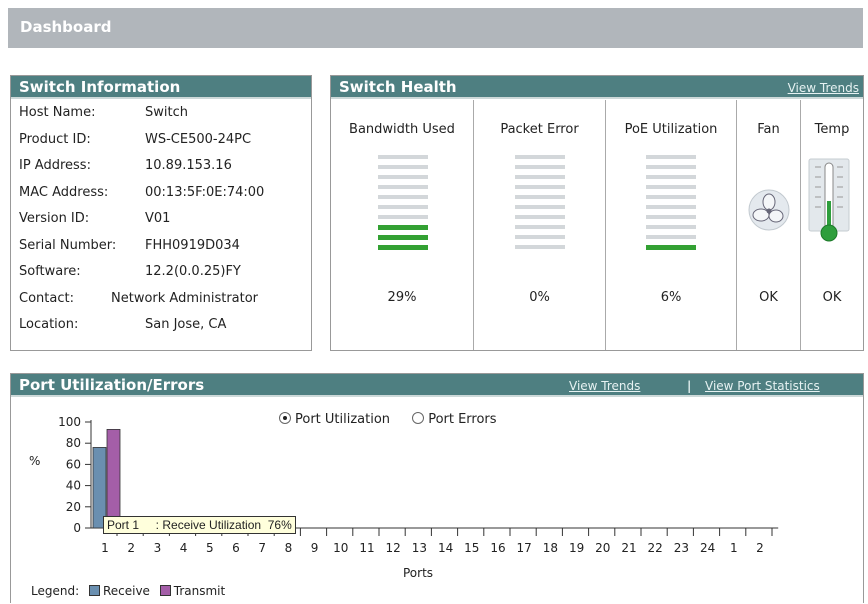 This screenshot has width=868, height=604. I want to click on info-label: Contact:, so click(46, 298).